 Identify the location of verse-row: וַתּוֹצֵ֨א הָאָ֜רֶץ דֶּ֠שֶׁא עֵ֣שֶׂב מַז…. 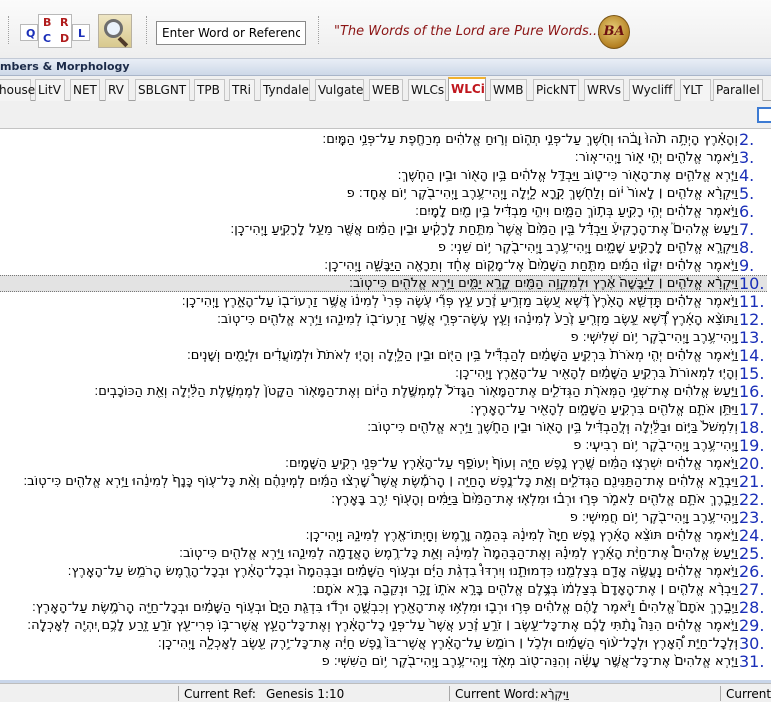
(385, 320).